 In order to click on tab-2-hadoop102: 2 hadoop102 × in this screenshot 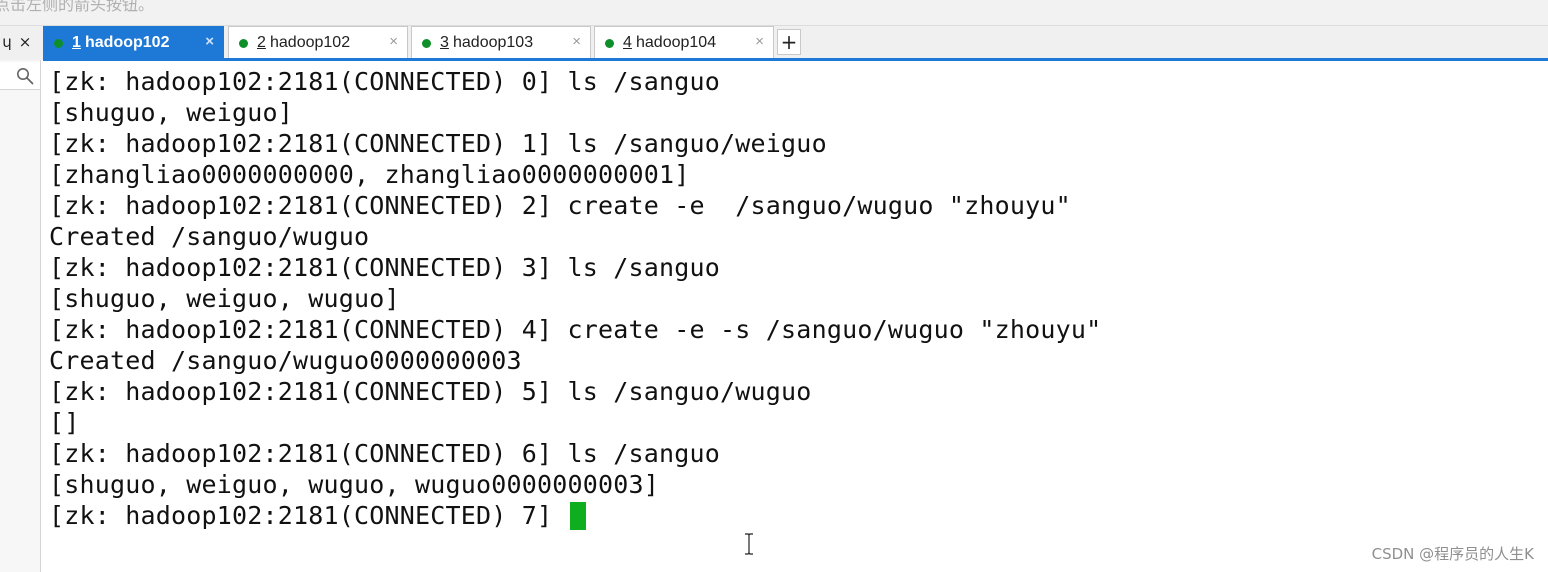, I will do `click(318, 42)`.